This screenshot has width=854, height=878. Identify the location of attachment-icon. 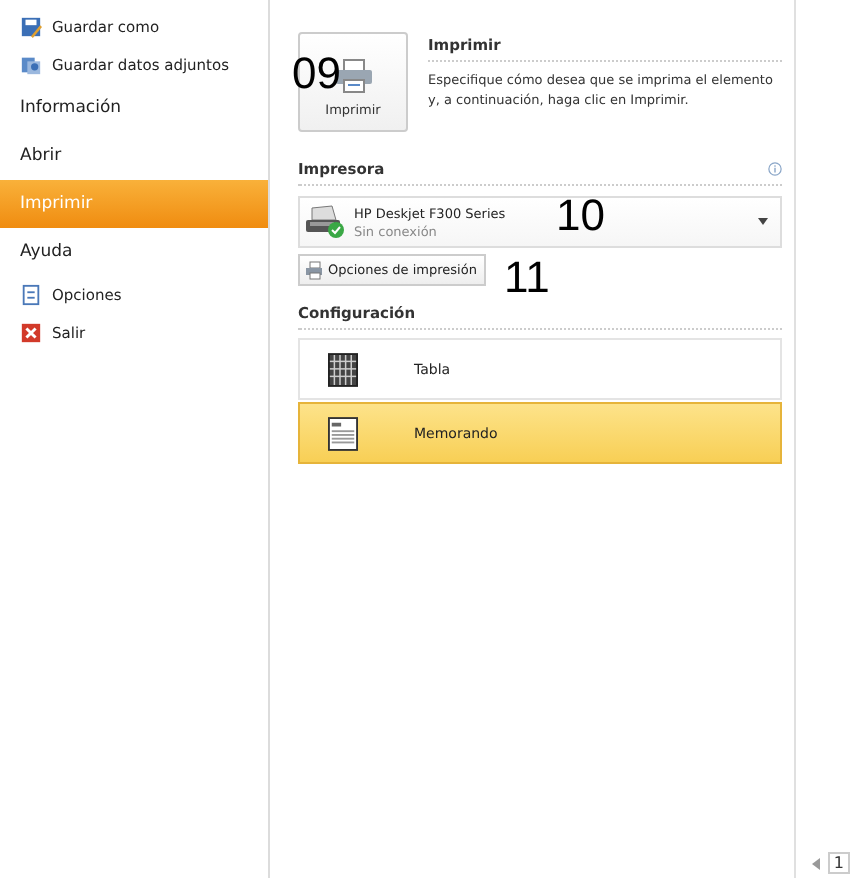
(31, 65).